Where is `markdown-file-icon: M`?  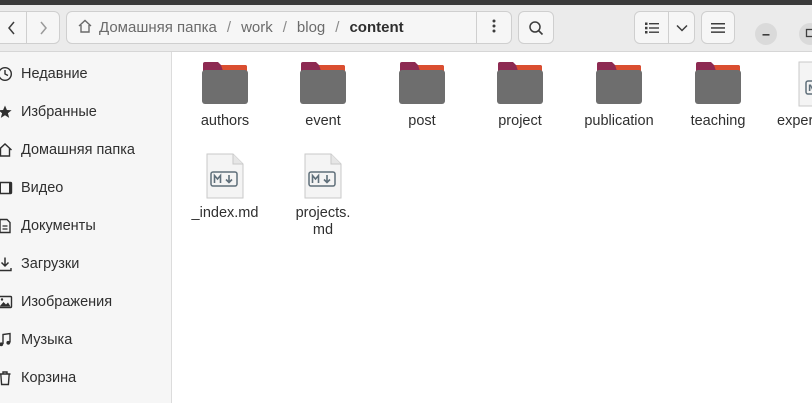 markdown-file-icon: M is located at coordinates (804, 86).